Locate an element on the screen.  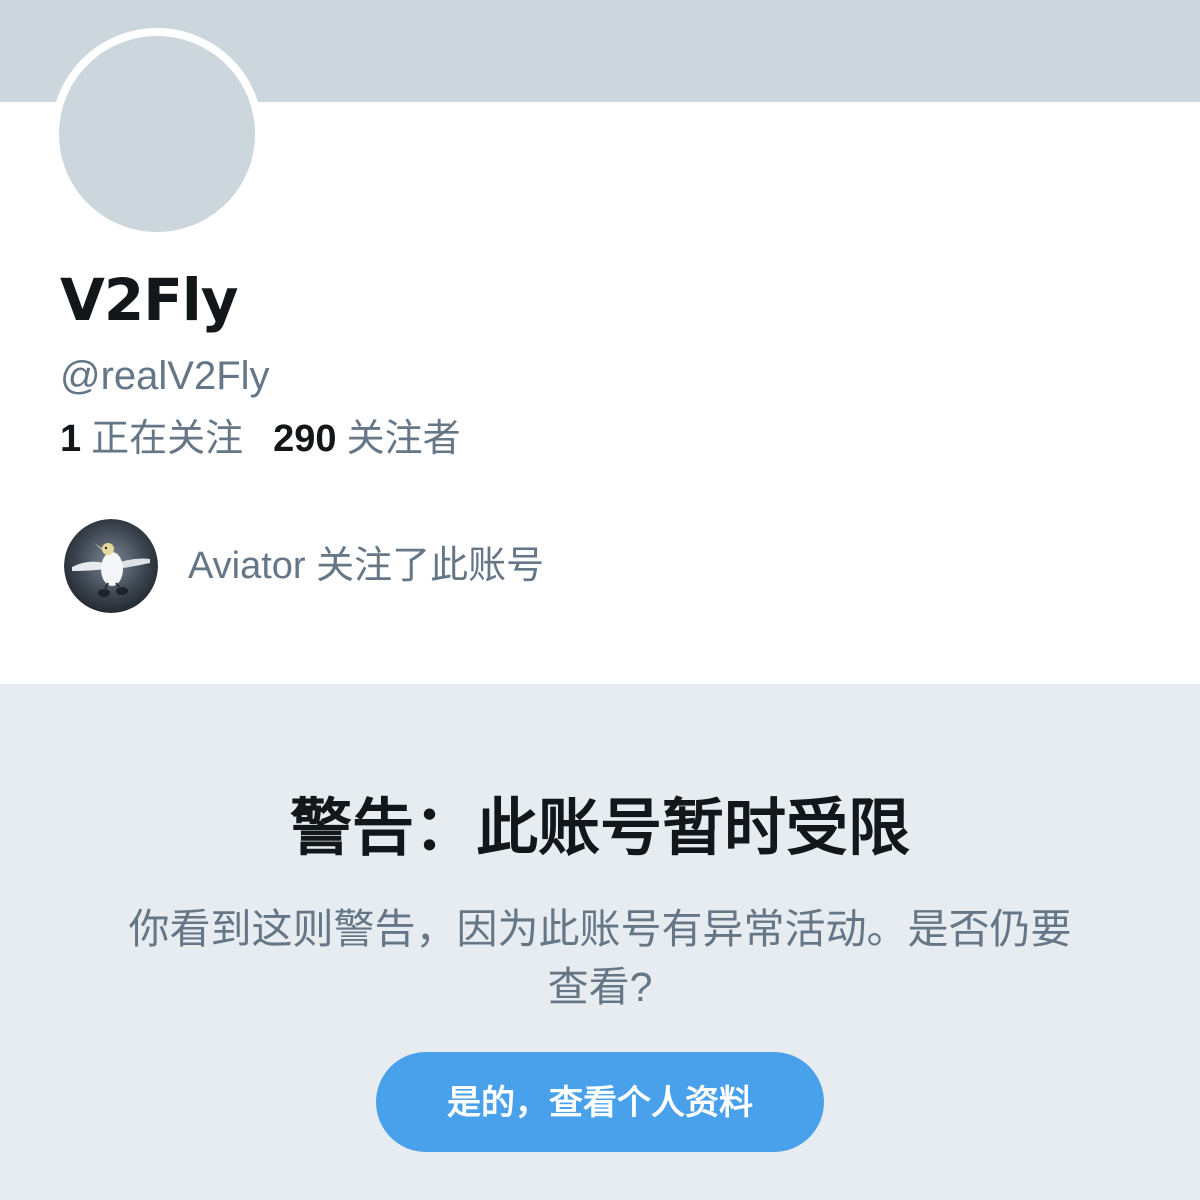
follower-avatar is located at coordinates (111, 566).